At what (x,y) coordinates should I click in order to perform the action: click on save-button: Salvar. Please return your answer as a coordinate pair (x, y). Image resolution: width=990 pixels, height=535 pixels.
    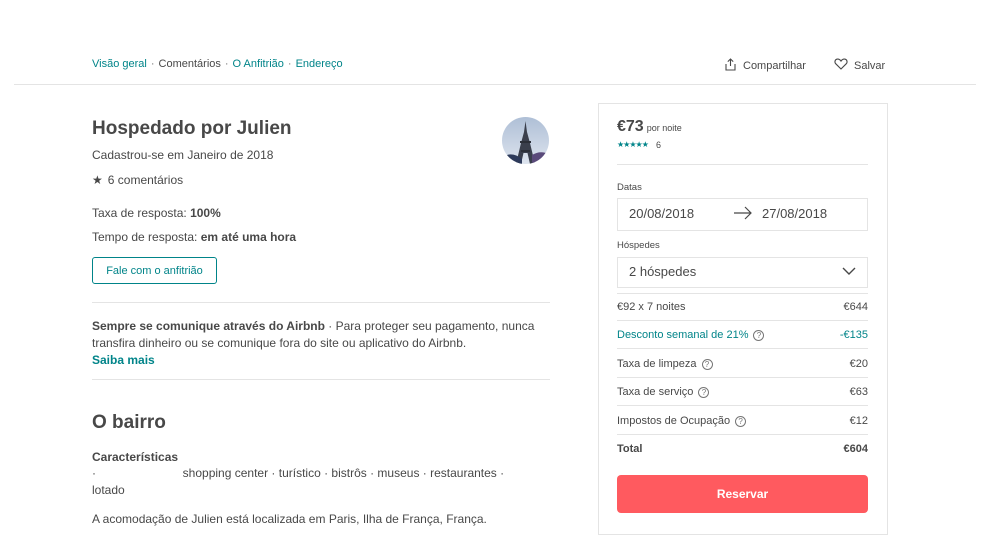
    Looking at the image, I should click on (859, 65).